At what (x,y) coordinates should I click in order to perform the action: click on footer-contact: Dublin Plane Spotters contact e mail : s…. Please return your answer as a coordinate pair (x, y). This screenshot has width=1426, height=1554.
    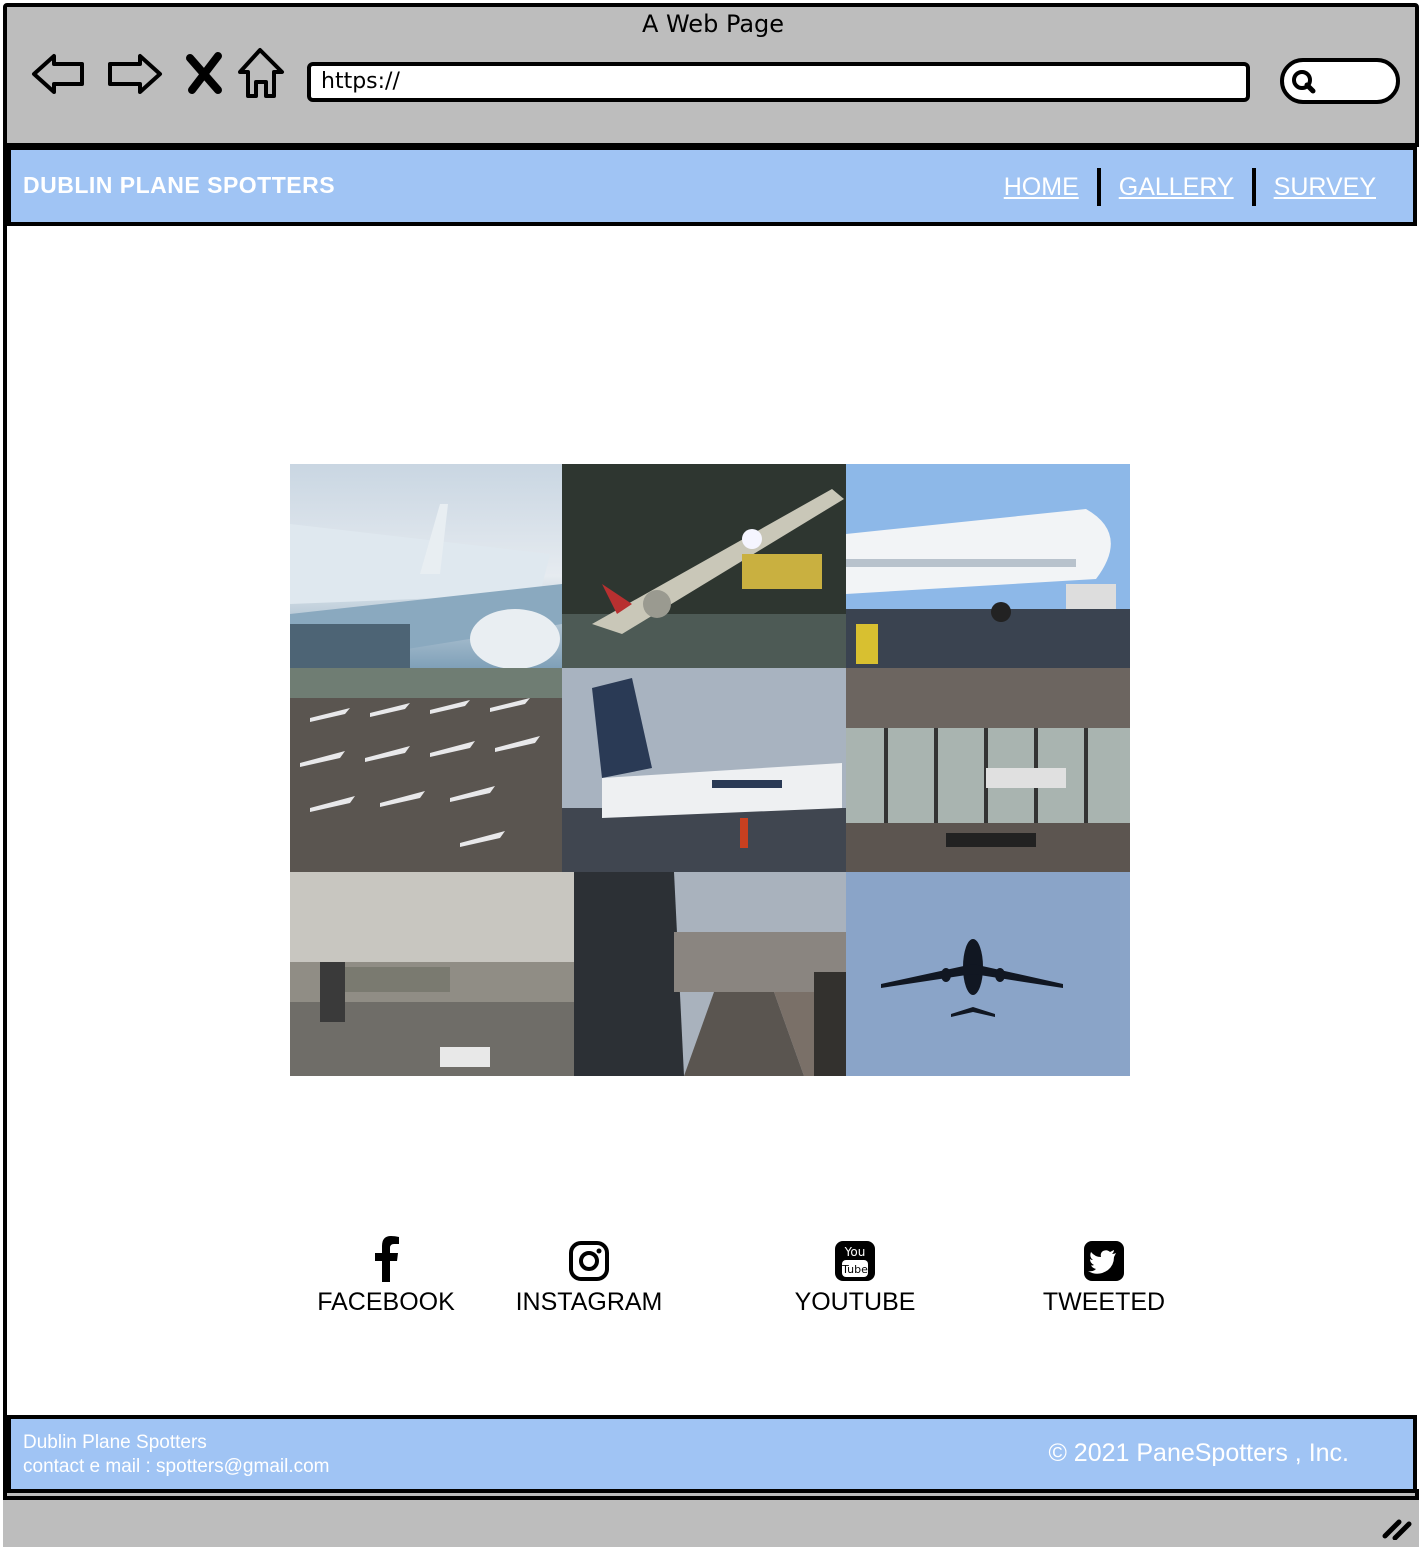
    Looking at the image, I should click on (176, 1455).